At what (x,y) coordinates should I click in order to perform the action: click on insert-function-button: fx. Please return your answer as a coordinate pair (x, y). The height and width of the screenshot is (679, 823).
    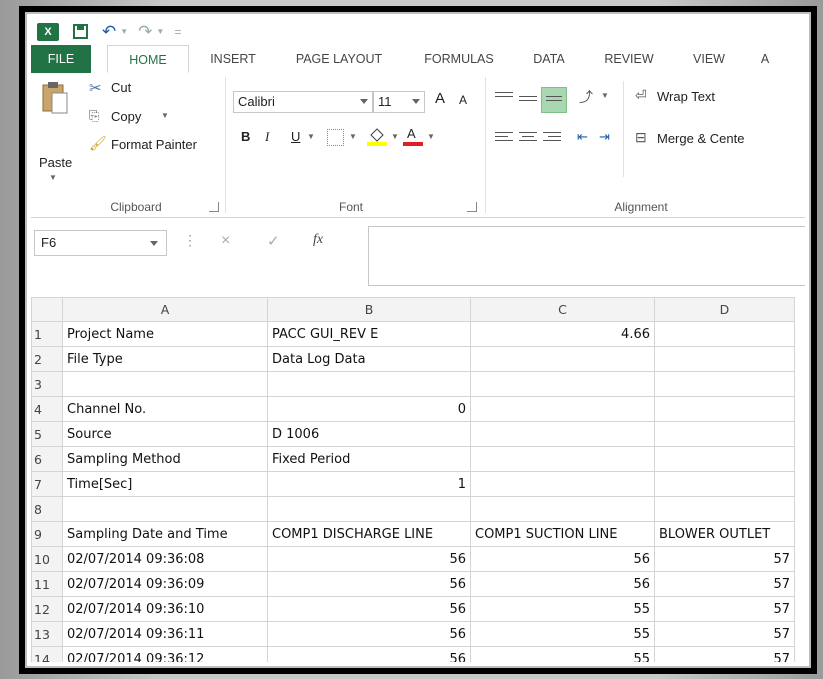
    Looking at the image, I should click on (318, 240).